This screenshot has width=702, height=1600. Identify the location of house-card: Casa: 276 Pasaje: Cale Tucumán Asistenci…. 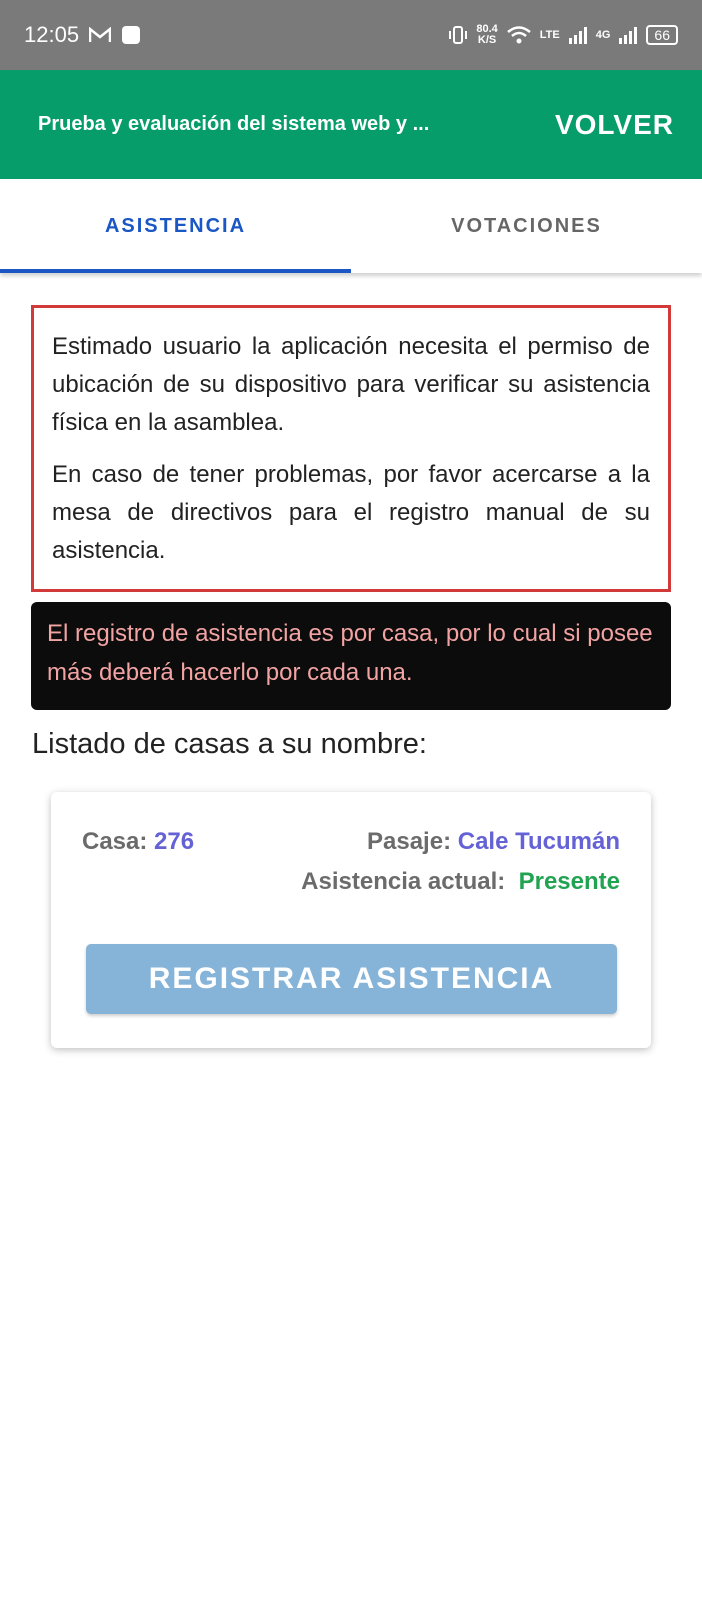
(351, 920).